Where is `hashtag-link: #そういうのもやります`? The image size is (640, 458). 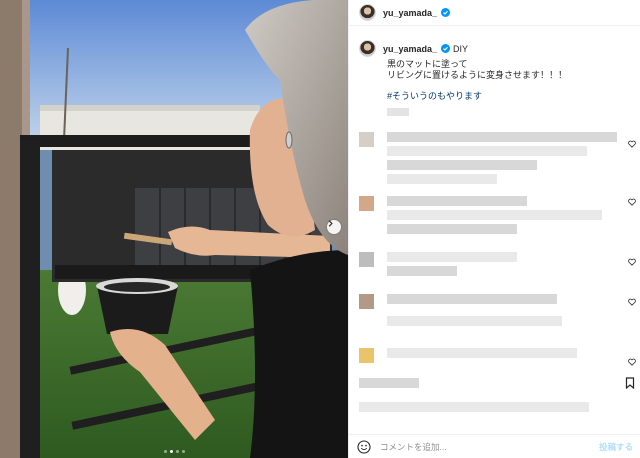
hashtag-link: #そういうのもやります is located at coordinates (508, 96).